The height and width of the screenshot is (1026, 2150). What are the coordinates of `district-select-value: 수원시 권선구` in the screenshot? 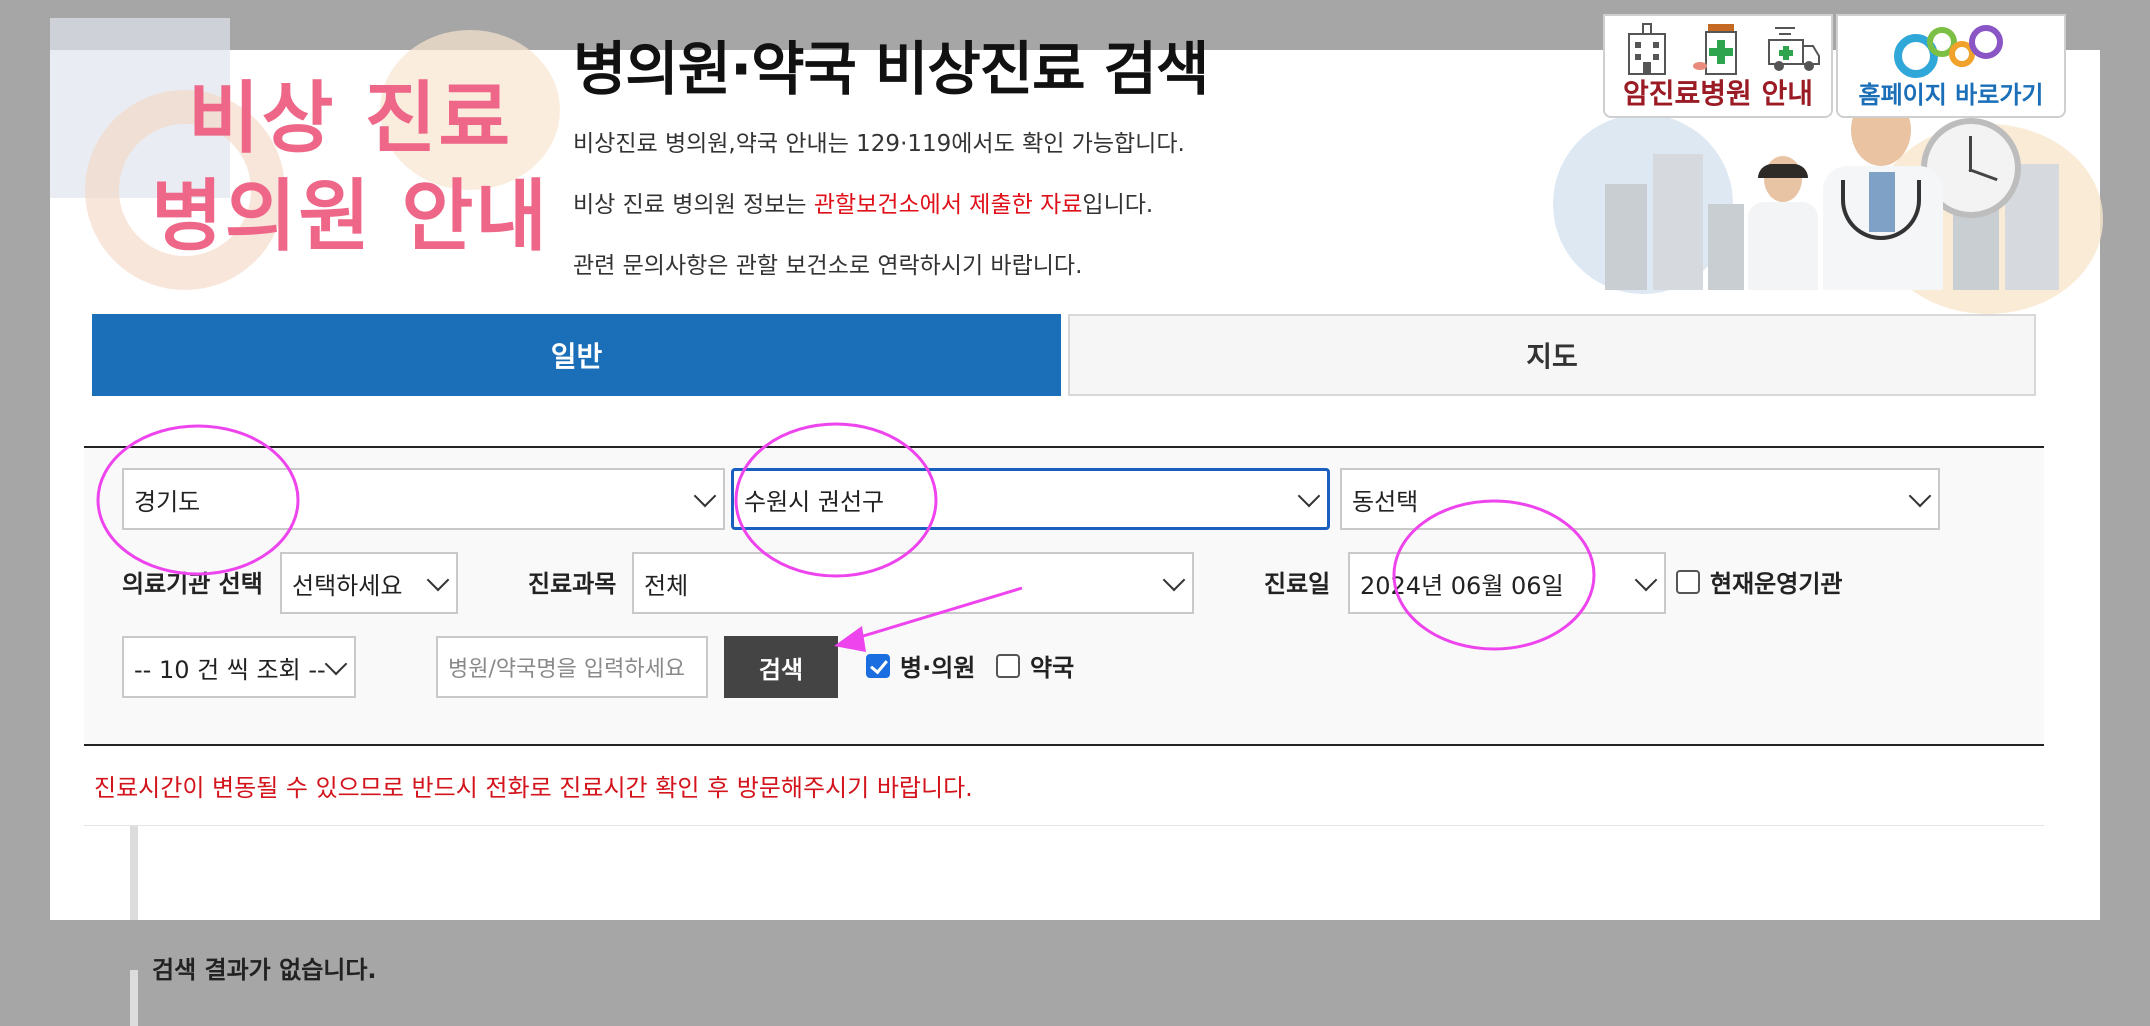 It's located at (814, 501).